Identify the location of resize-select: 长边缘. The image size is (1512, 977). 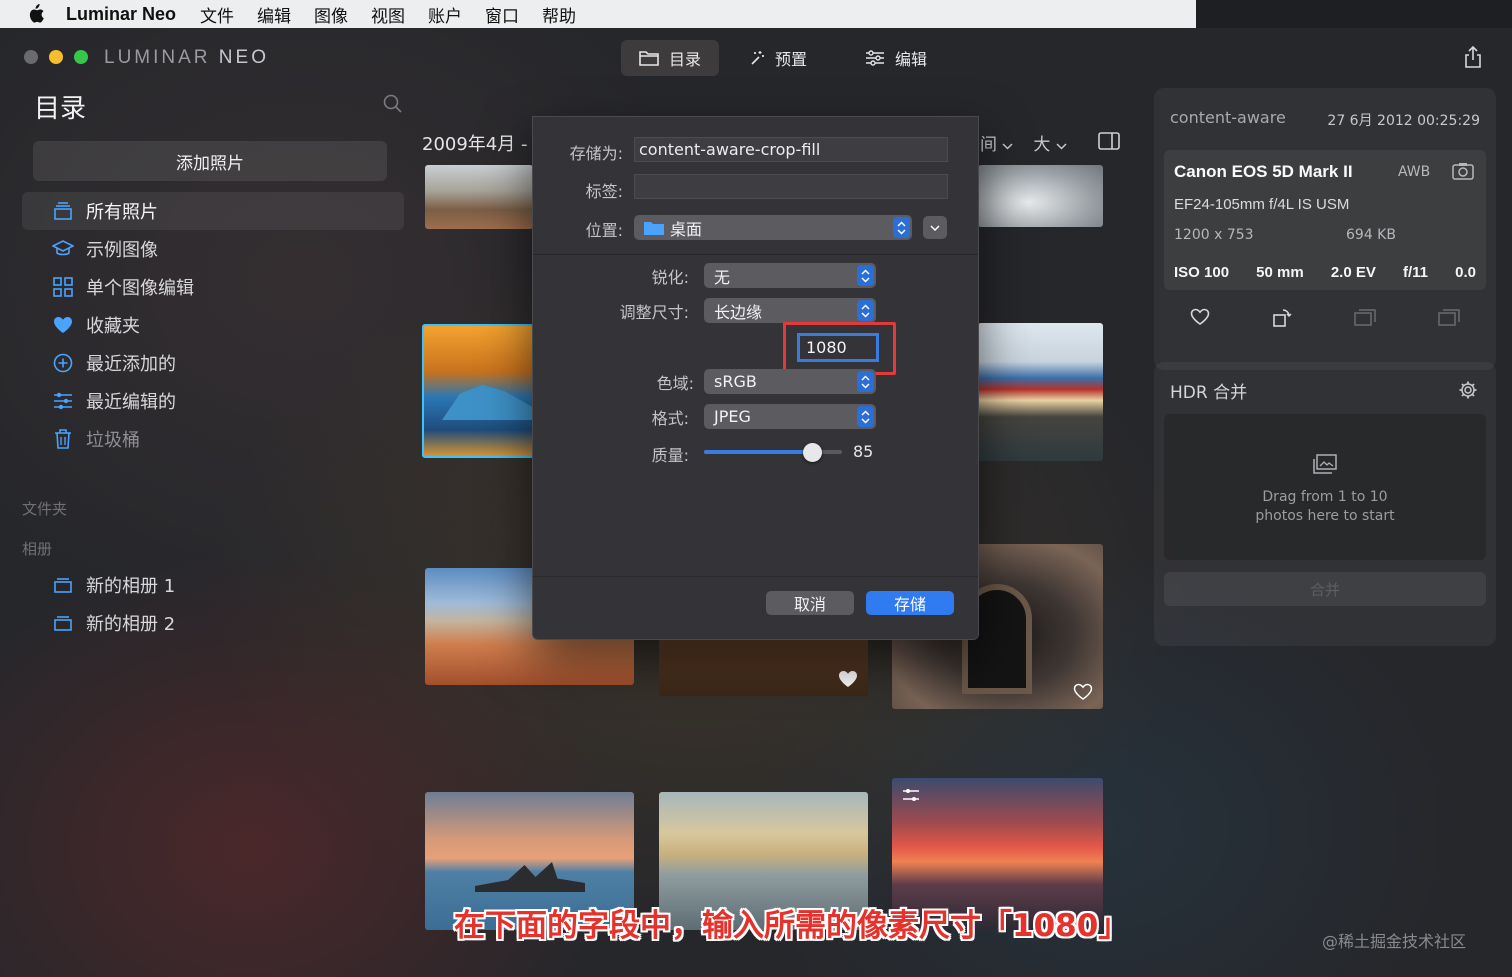
(790, 310).